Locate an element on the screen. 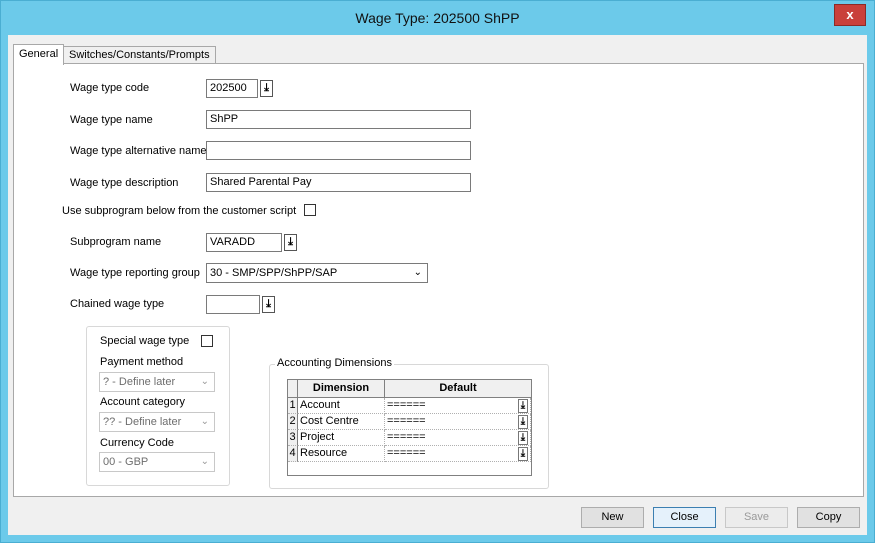 The image size is (875, 543). accounting-dimensions-title: Accounting Dimensions is located at coordinates (334, 363).